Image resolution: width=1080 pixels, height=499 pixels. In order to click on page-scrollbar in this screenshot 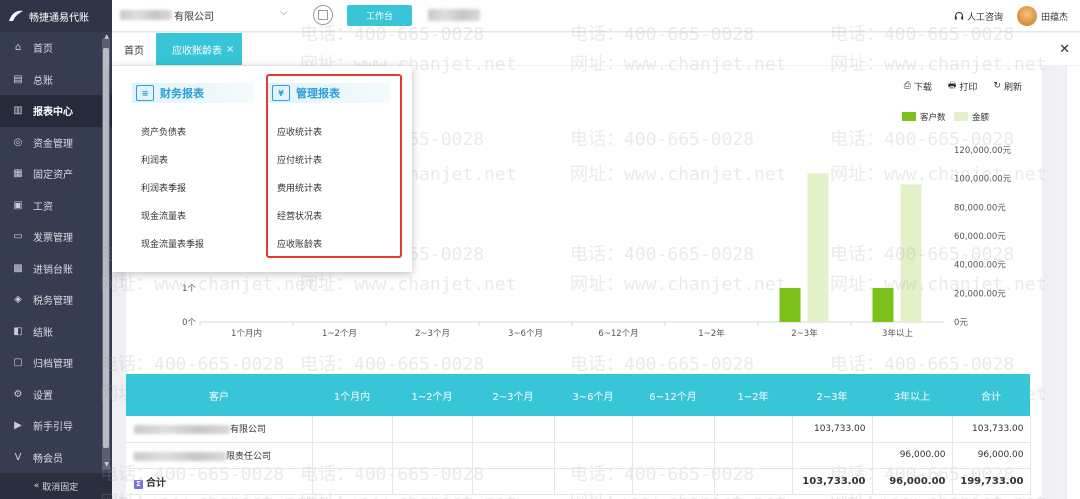, I will do `click(1073, 282)`.